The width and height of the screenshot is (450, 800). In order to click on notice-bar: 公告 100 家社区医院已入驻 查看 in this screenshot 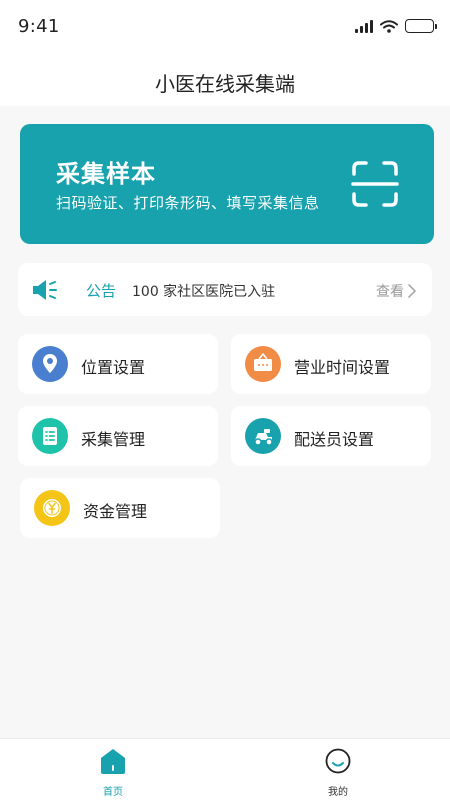, I will do `click(225, 289)`.